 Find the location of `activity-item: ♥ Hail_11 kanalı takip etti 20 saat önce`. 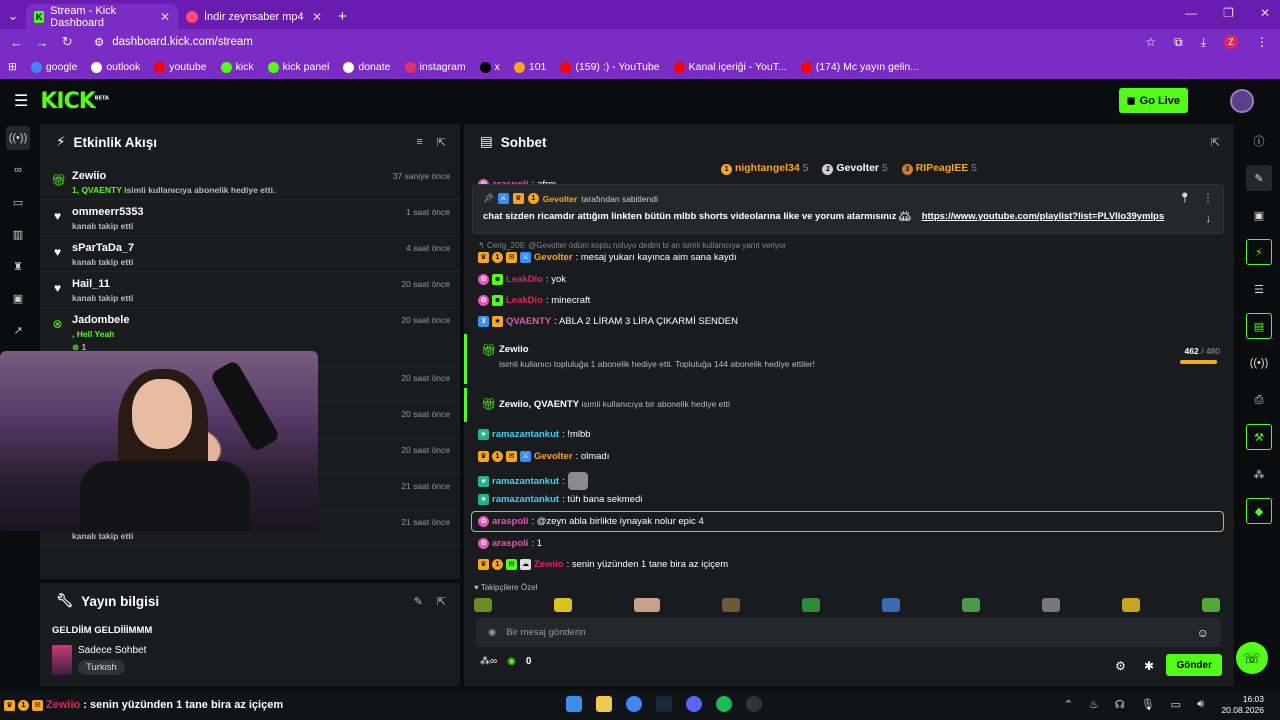

activity-item: ♥ Hail_11 kanalı takip etti 20 saat önce is located at coordinates (250, 290).